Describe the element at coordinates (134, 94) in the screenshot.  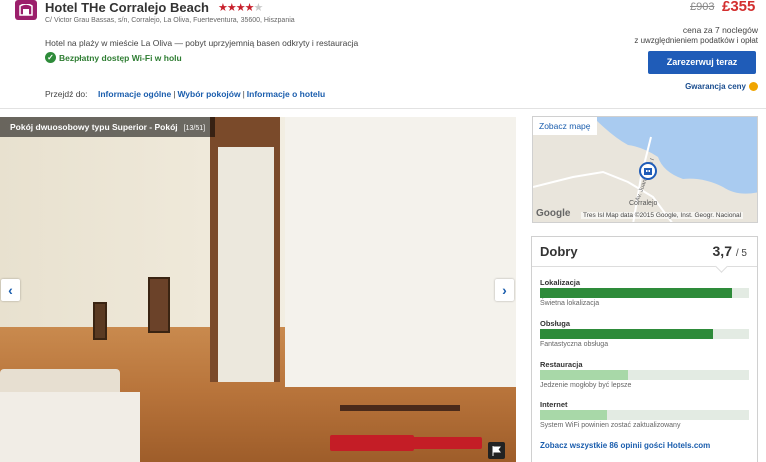
I see `nav-link-general-info: Informacje ogólne` at that location.